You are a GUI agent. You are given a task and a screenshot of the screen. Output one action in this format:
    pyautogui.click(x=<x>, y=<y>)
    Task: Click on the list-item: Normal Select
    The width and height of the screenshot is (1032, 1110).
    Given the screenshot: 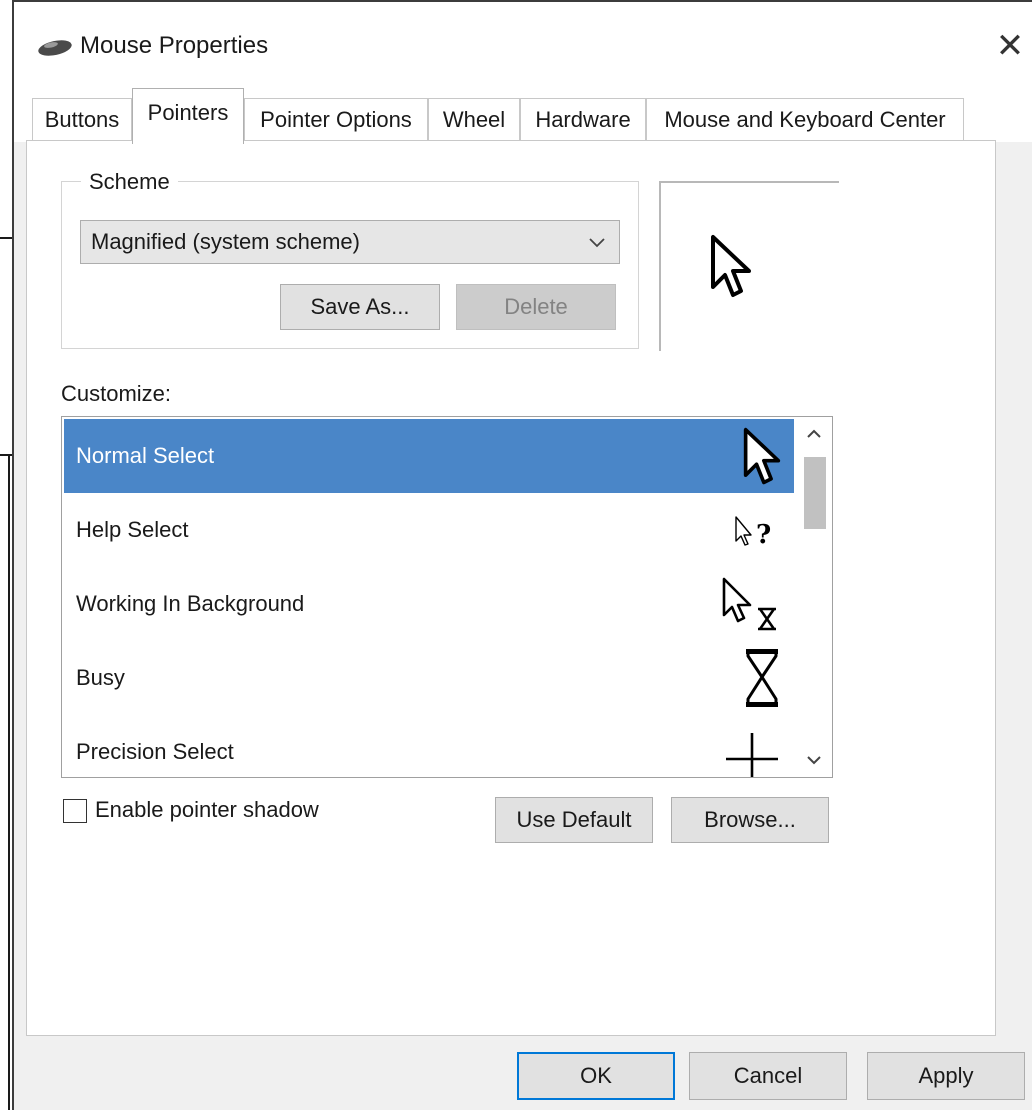 What is the action you would take?
    pyautogui.click(x=429, y=456)
    